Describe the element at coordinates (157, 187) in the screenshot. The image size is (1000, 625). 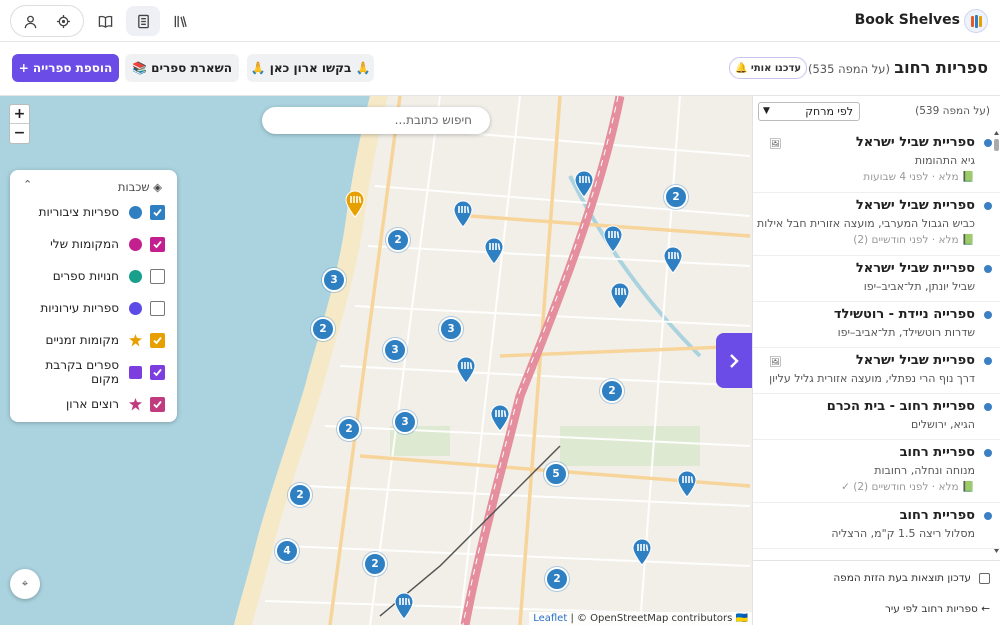
I see `layers-icon: ◈` at that location.